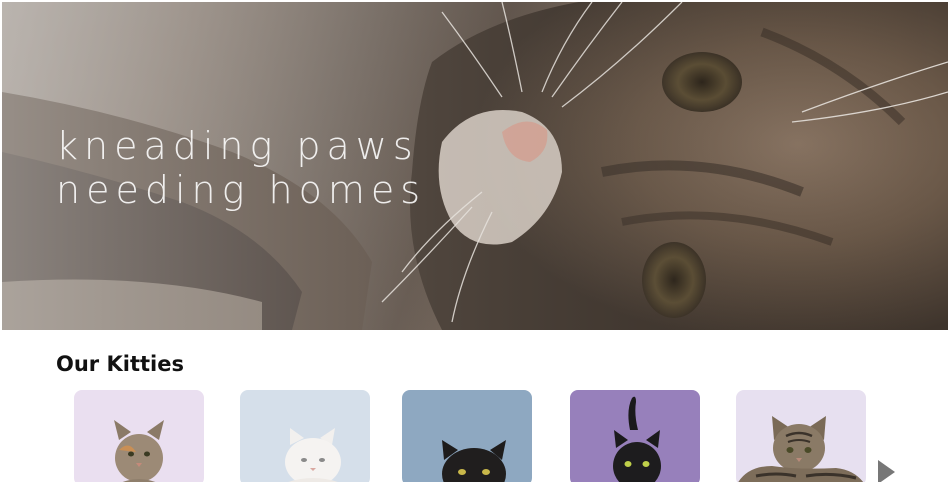 The image size is (950, 484). Describe the element at coordinates (241, 190) in the screenshot. I see `hero-tagline-line-2: needing homes` at that location.